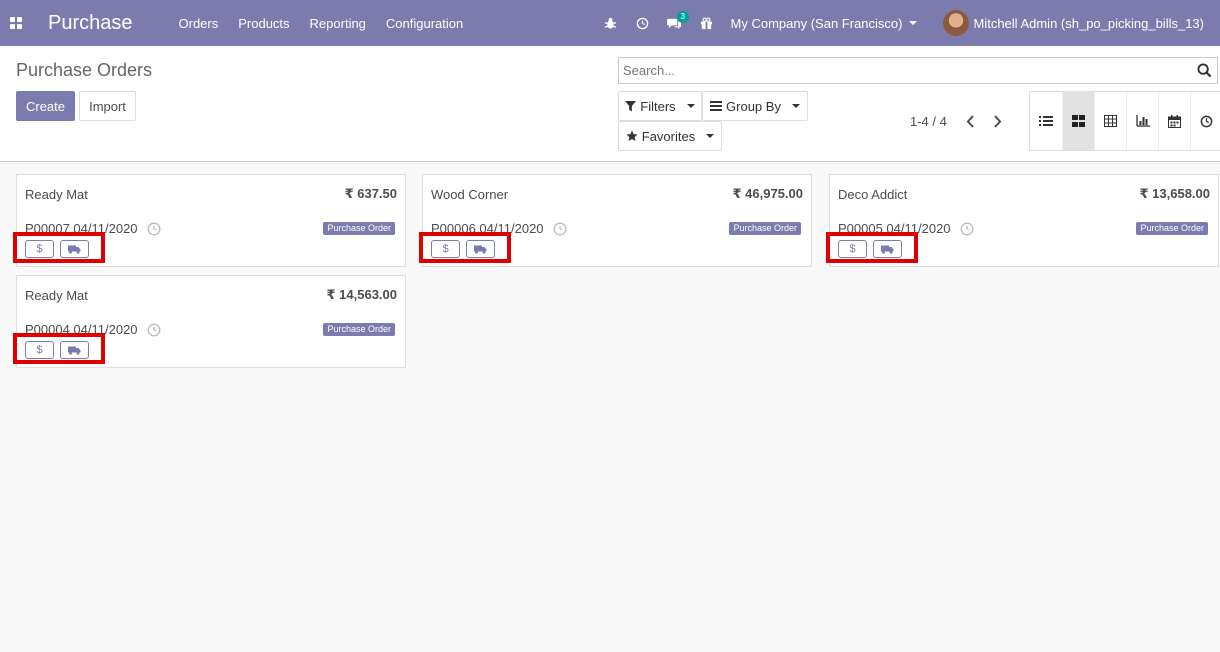  I want to click on star-icon, so click(632, 135).